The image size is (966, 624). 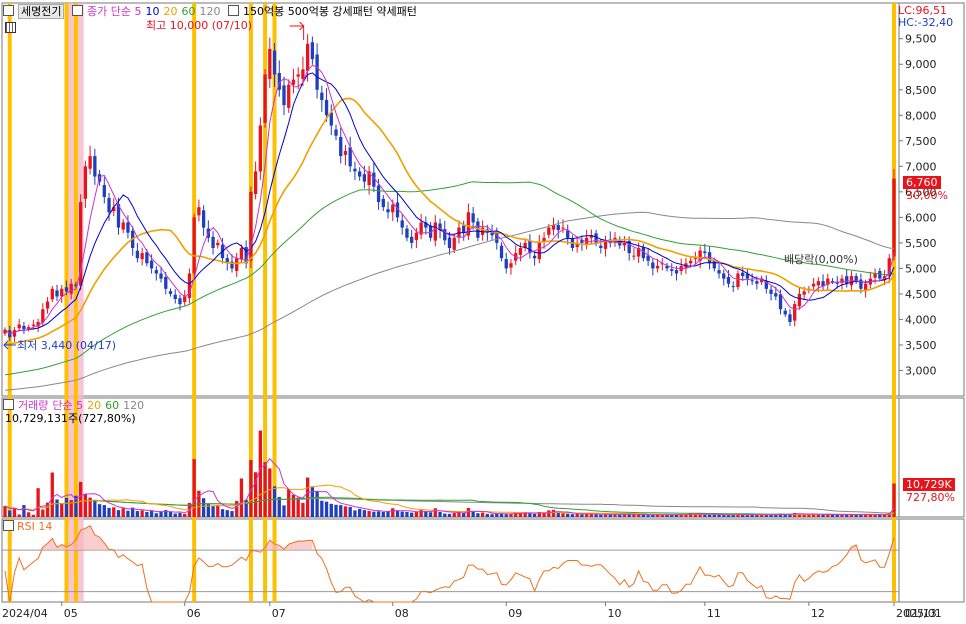 I want to click on volume-badge: 10,729K, so click(x=929, y=484).